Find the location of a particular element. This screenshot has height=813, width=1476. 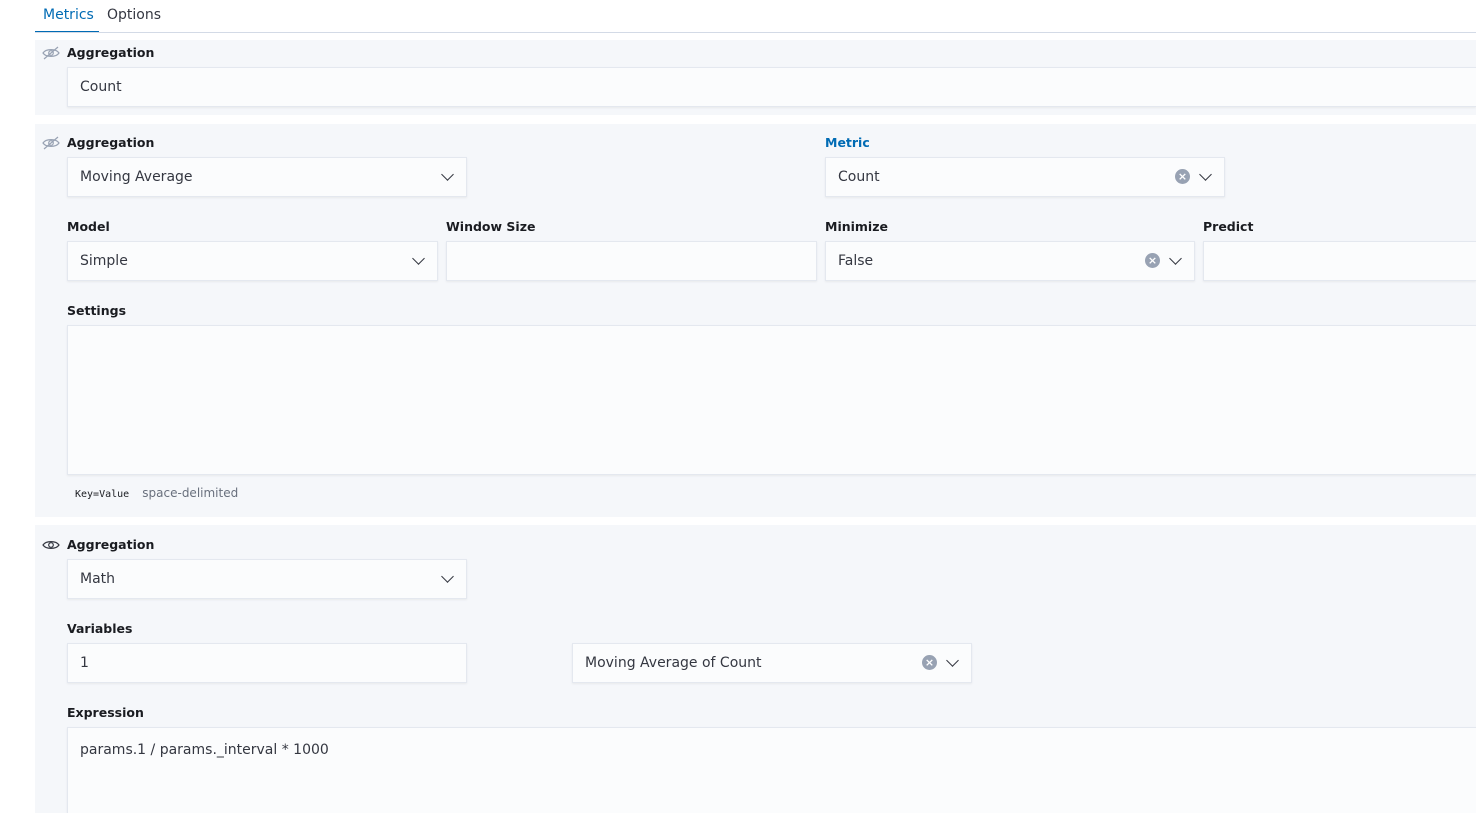

tab-metrics: Metrics is located at coordinates (68, 15).